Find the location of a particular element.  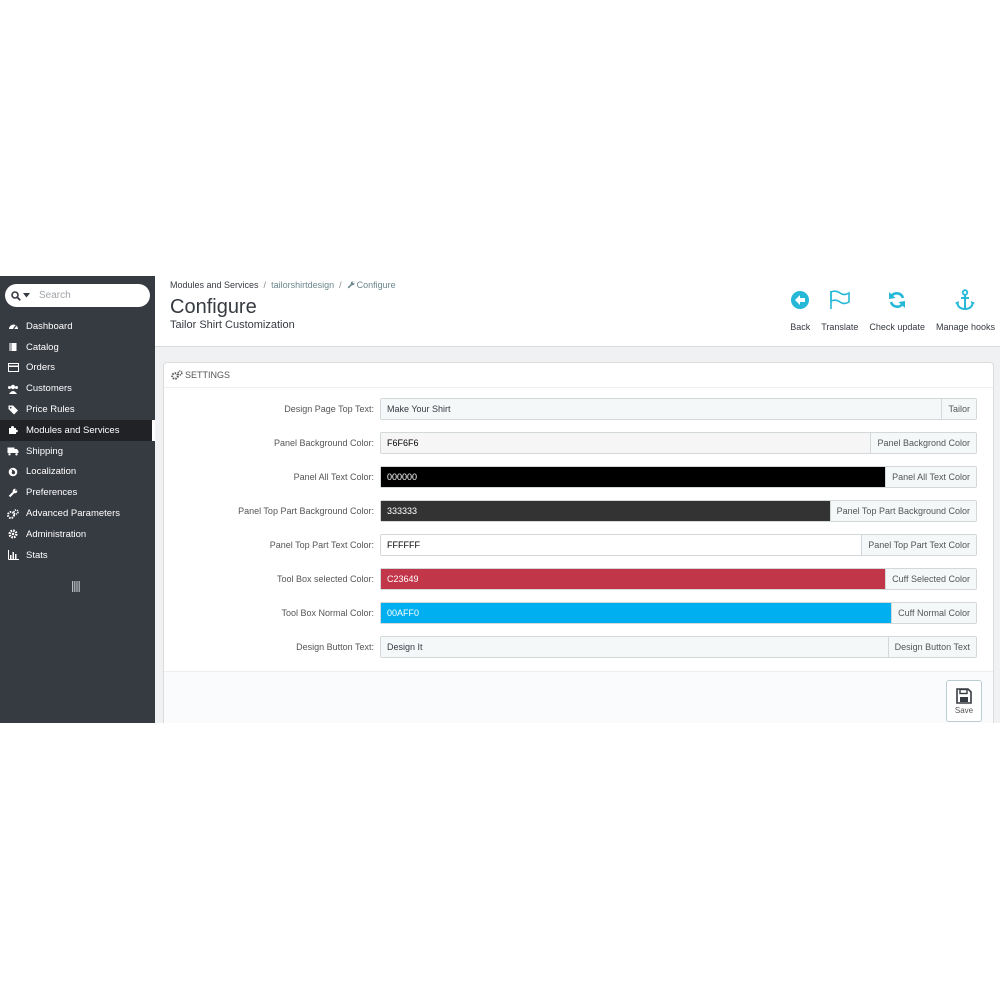

panel-top-part-background-color-input is located at coordinates (605, 511).